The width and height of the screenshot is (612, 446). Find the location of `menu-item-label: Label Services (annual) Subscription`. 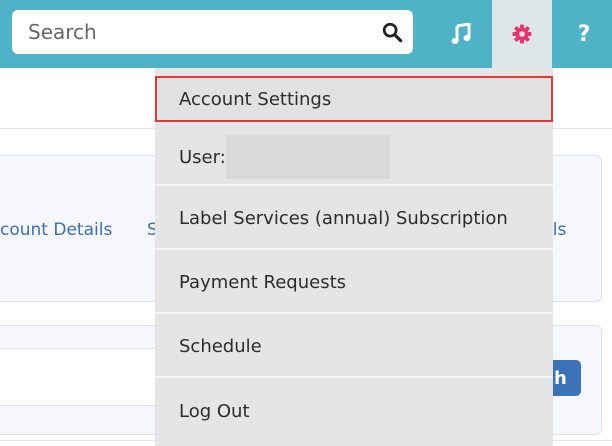

menu-item-label: Label Services (annual) Subscription is located at coordinates (343, 218).